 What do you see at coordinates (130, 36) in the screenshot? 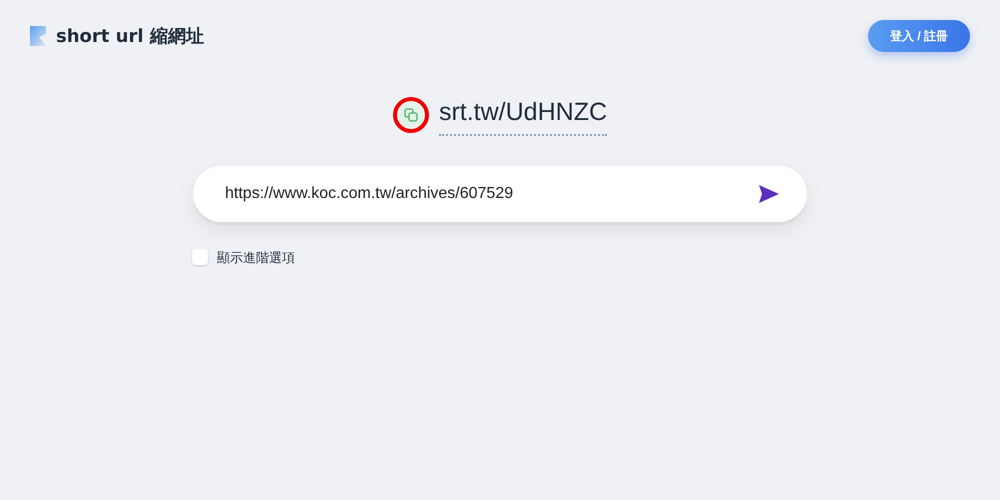
I see `logo-text: short url 縮網址` at bounding box center [130, 36].